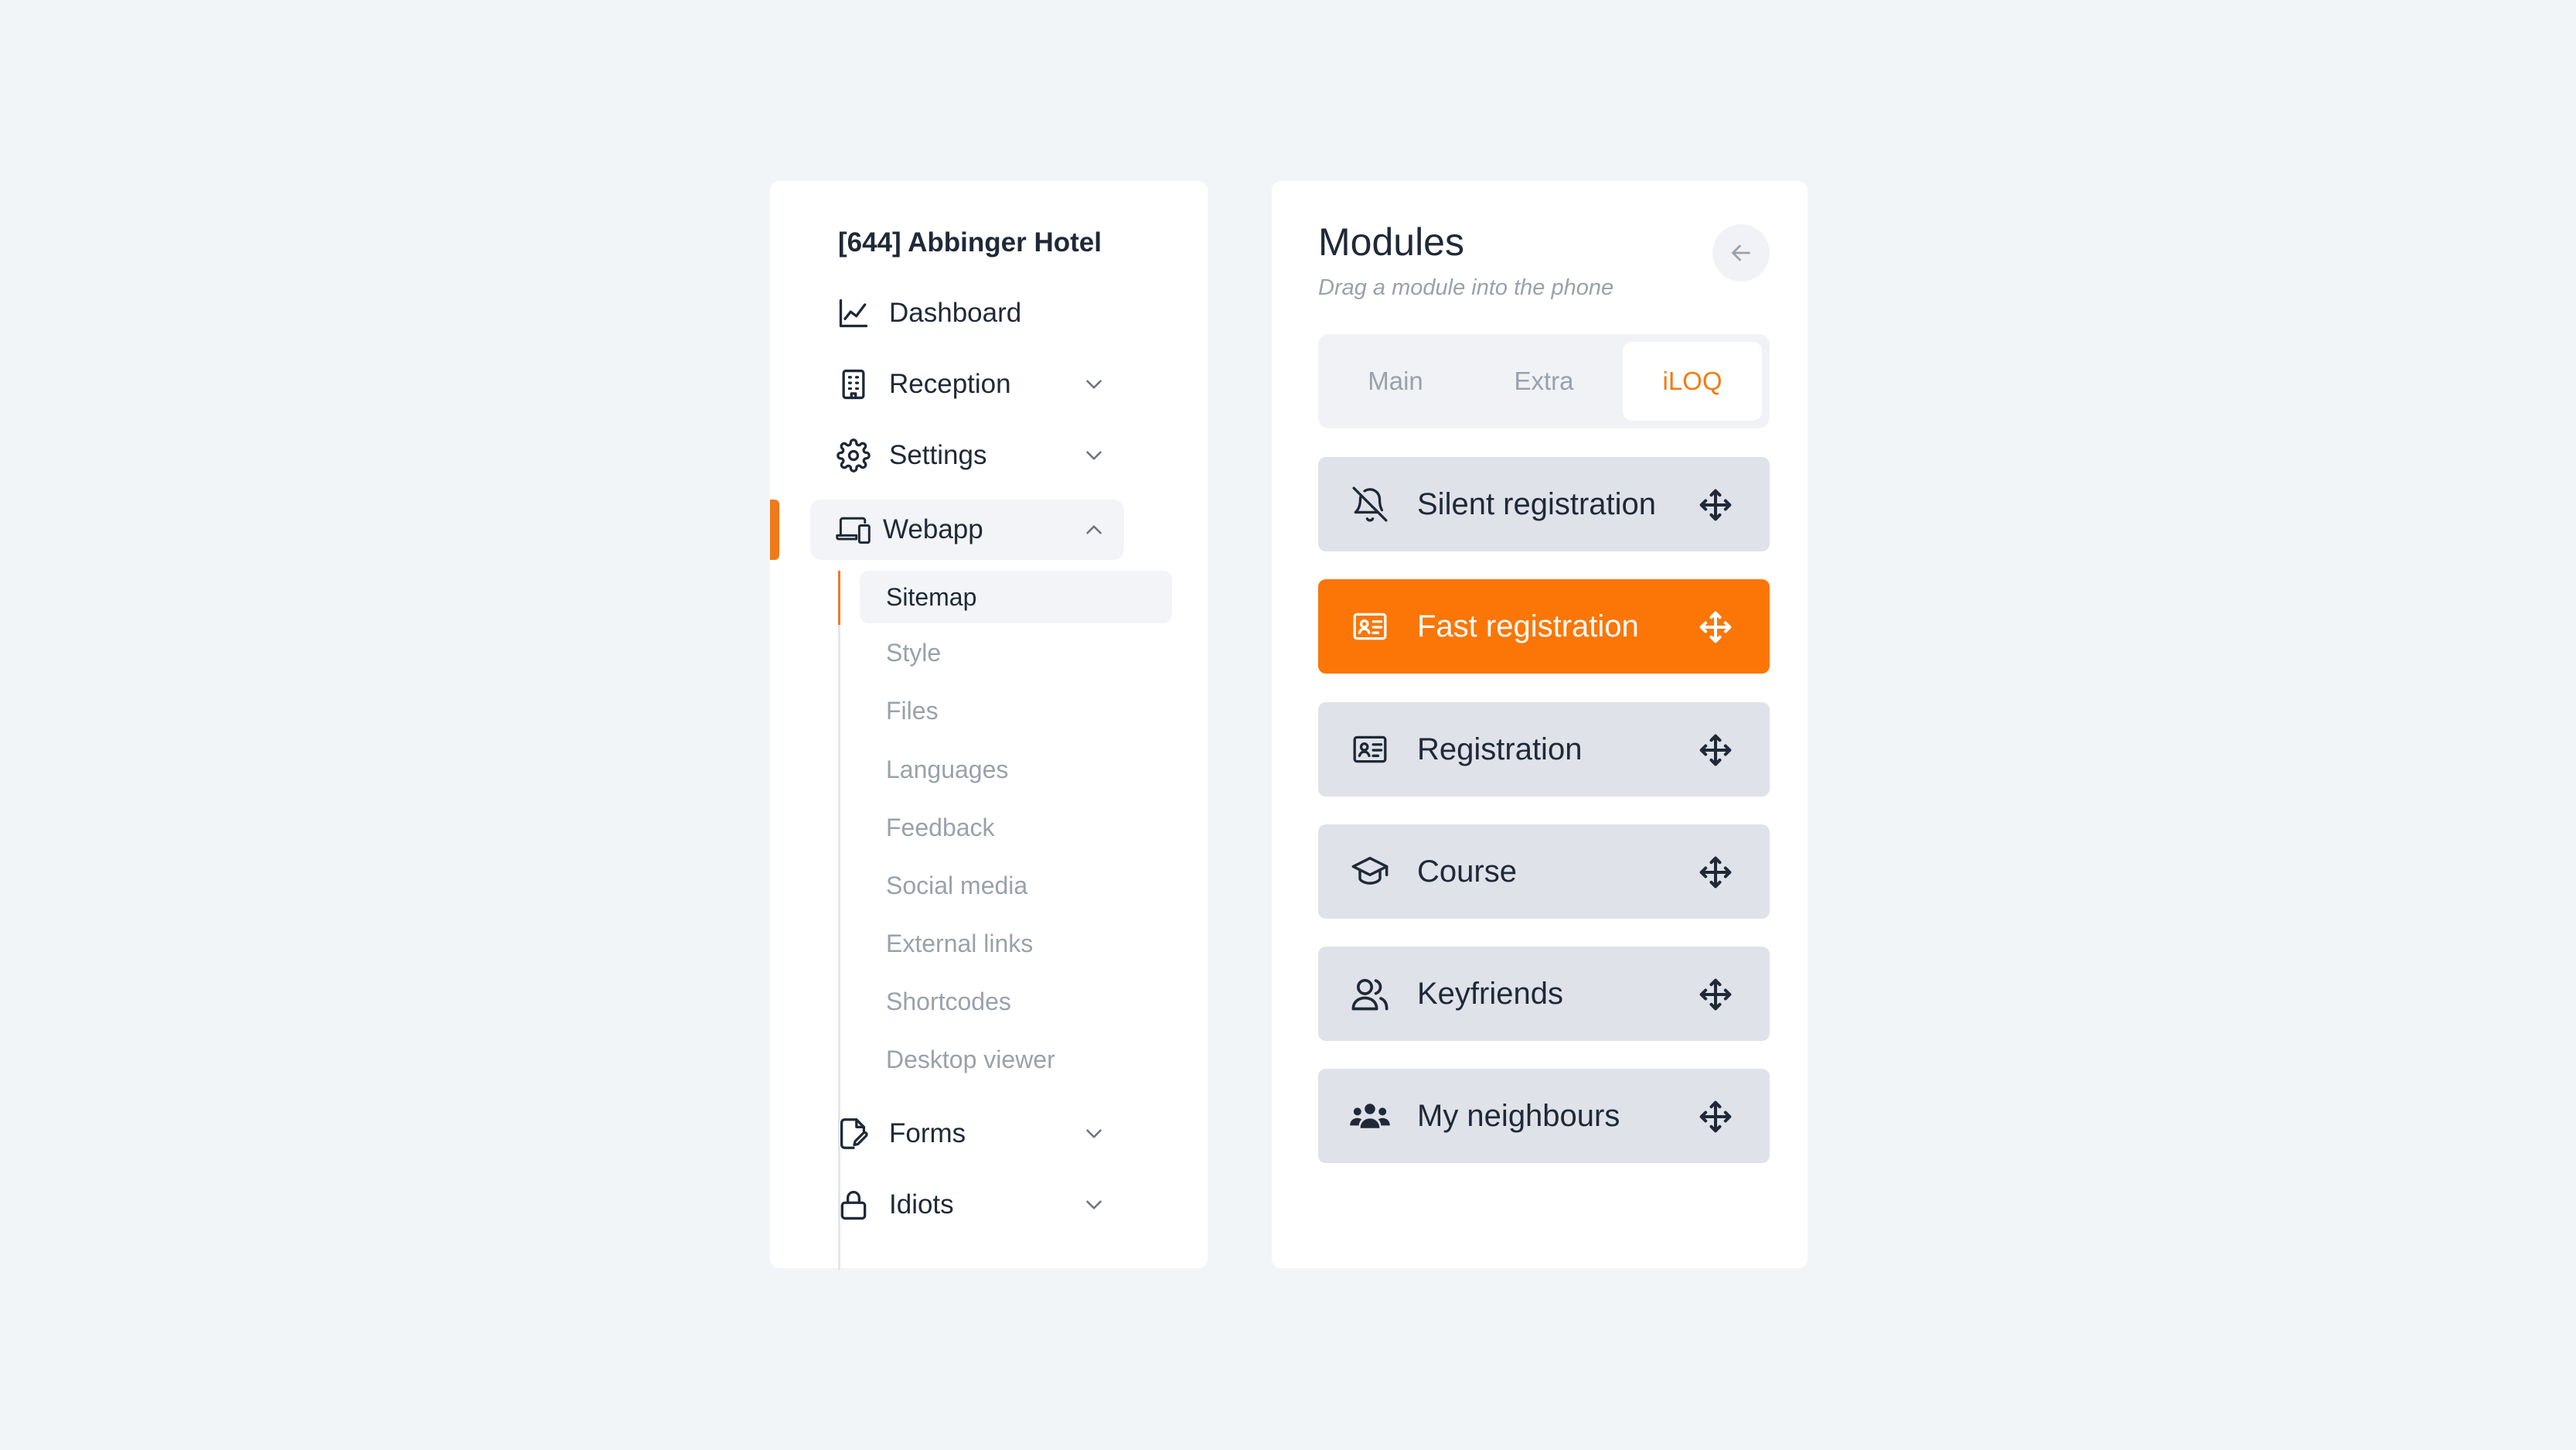 The image size is (2576, 1450). I want to click on sidebar-item-label: Webapp, so click(933, 529).